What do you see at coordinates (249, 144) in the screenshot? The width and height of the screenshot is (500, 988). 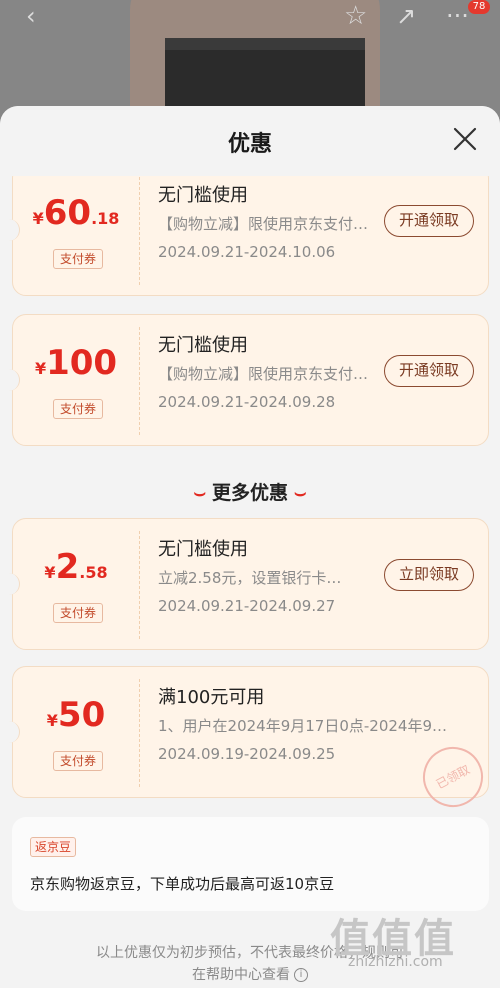 I see `sheet-title: 优惠` at bounding box center [249, 144].